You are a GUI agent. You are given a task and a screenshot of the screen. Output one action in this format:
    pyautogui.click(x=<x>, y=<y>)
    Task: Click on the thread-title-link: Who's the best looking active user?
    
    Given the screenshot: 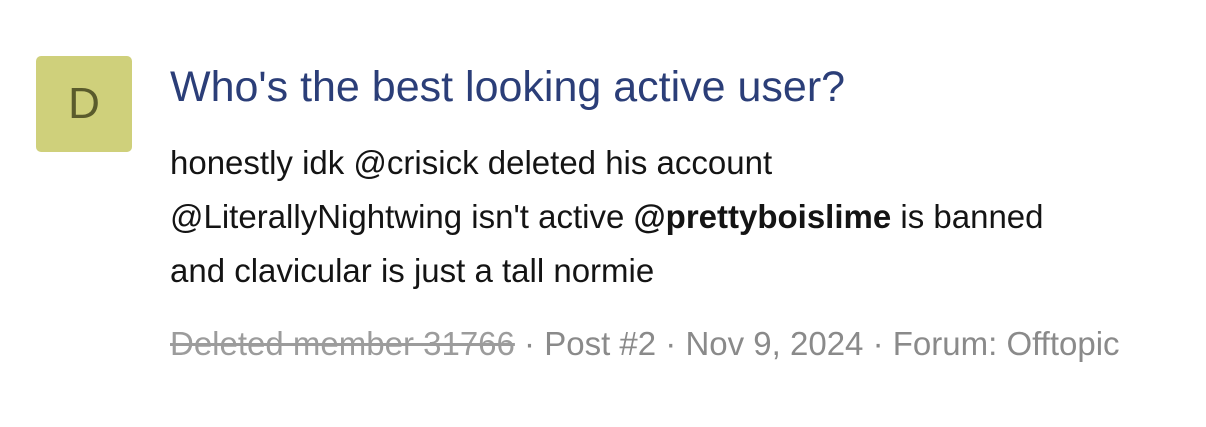 What is the action you would take?
    pyautogui.click(x=675, y=87)
    